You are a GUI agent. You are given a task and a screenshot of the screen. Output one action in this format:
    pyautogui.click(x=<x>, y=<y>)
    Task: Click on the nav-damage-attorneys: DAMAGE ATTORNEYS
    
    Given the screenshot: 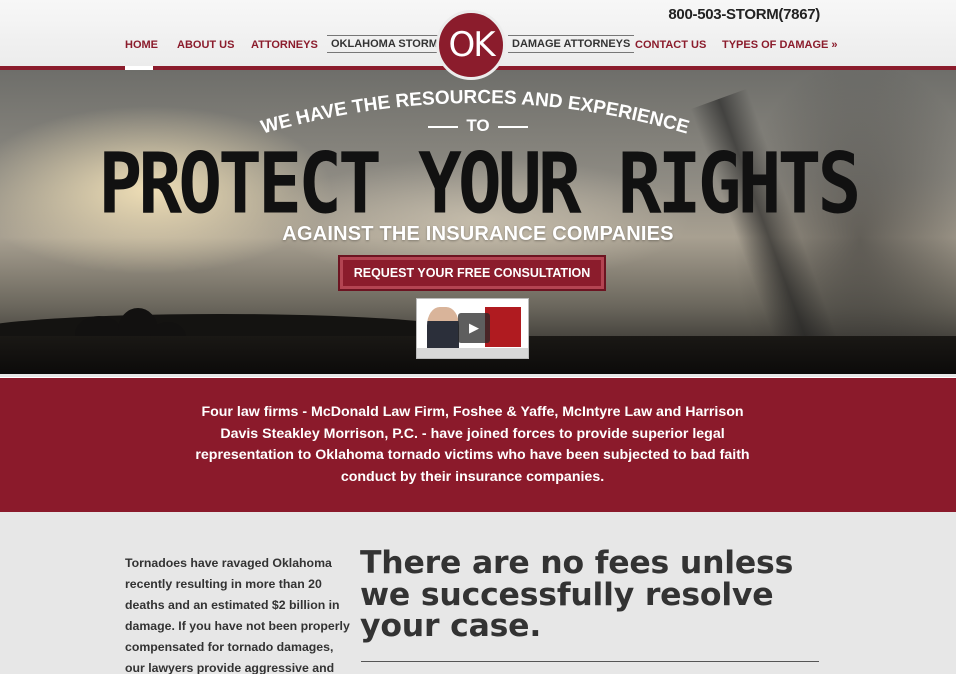 What is the action you would take?
    pyautogui.click(x=571, y=44)
    